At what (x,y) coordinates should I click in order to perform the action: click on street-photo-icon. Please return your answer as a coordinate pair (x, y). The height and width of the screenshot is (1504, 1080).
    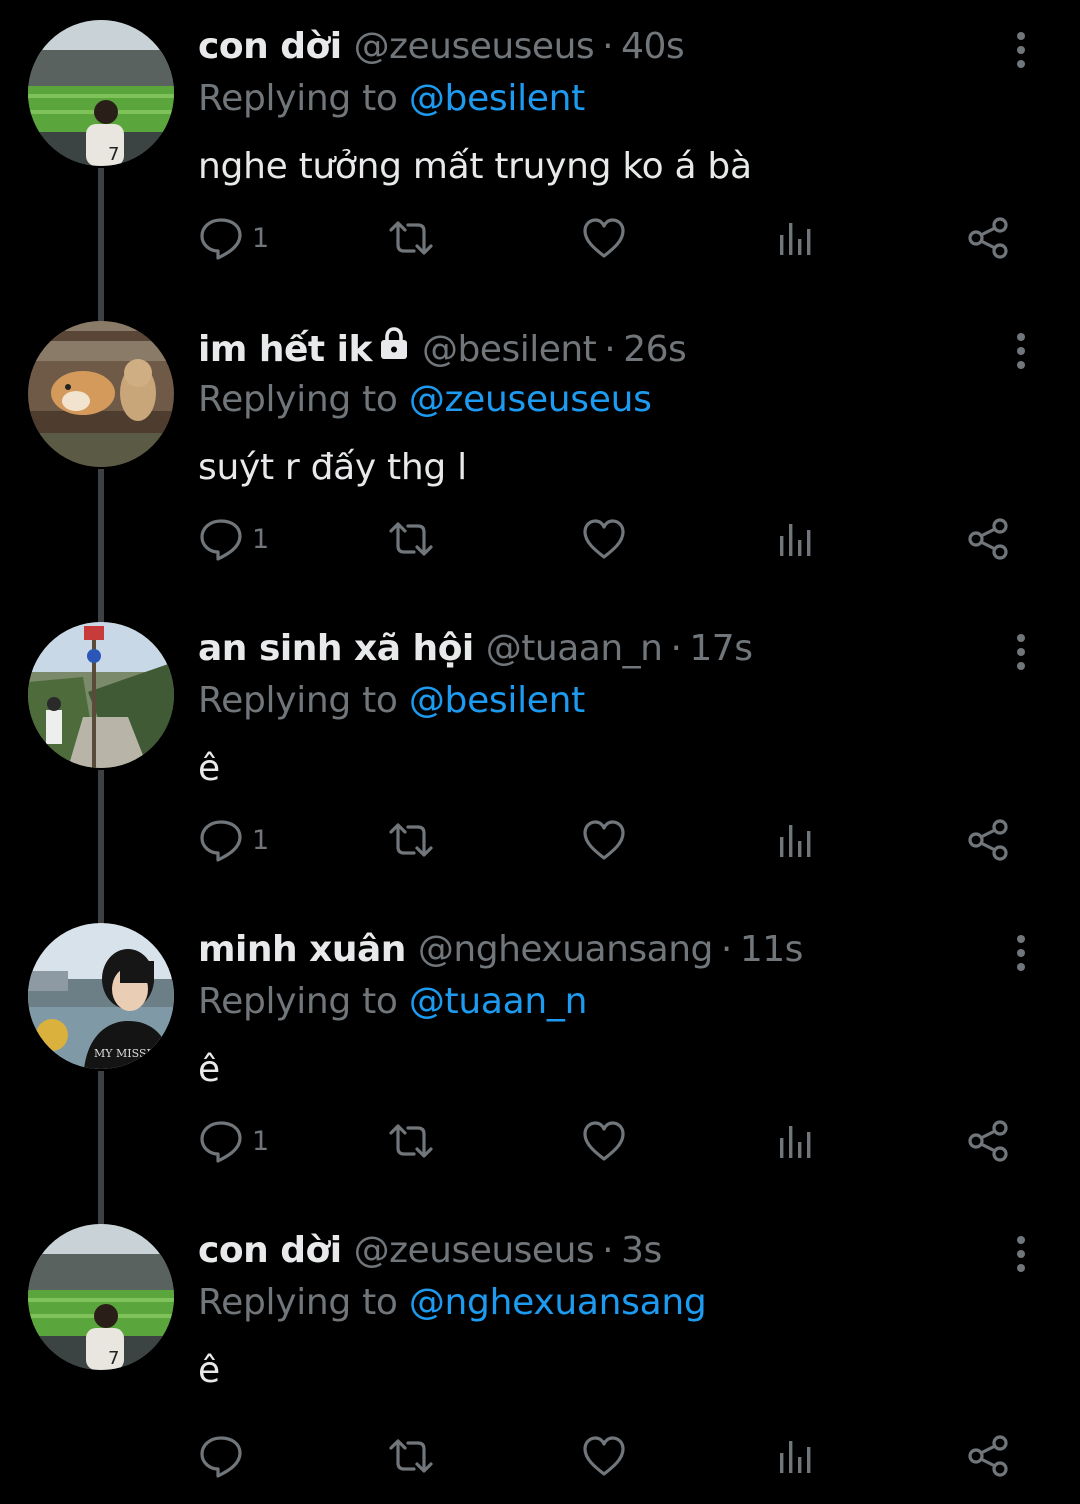
    Looking at the image, I should click on (101, 695).